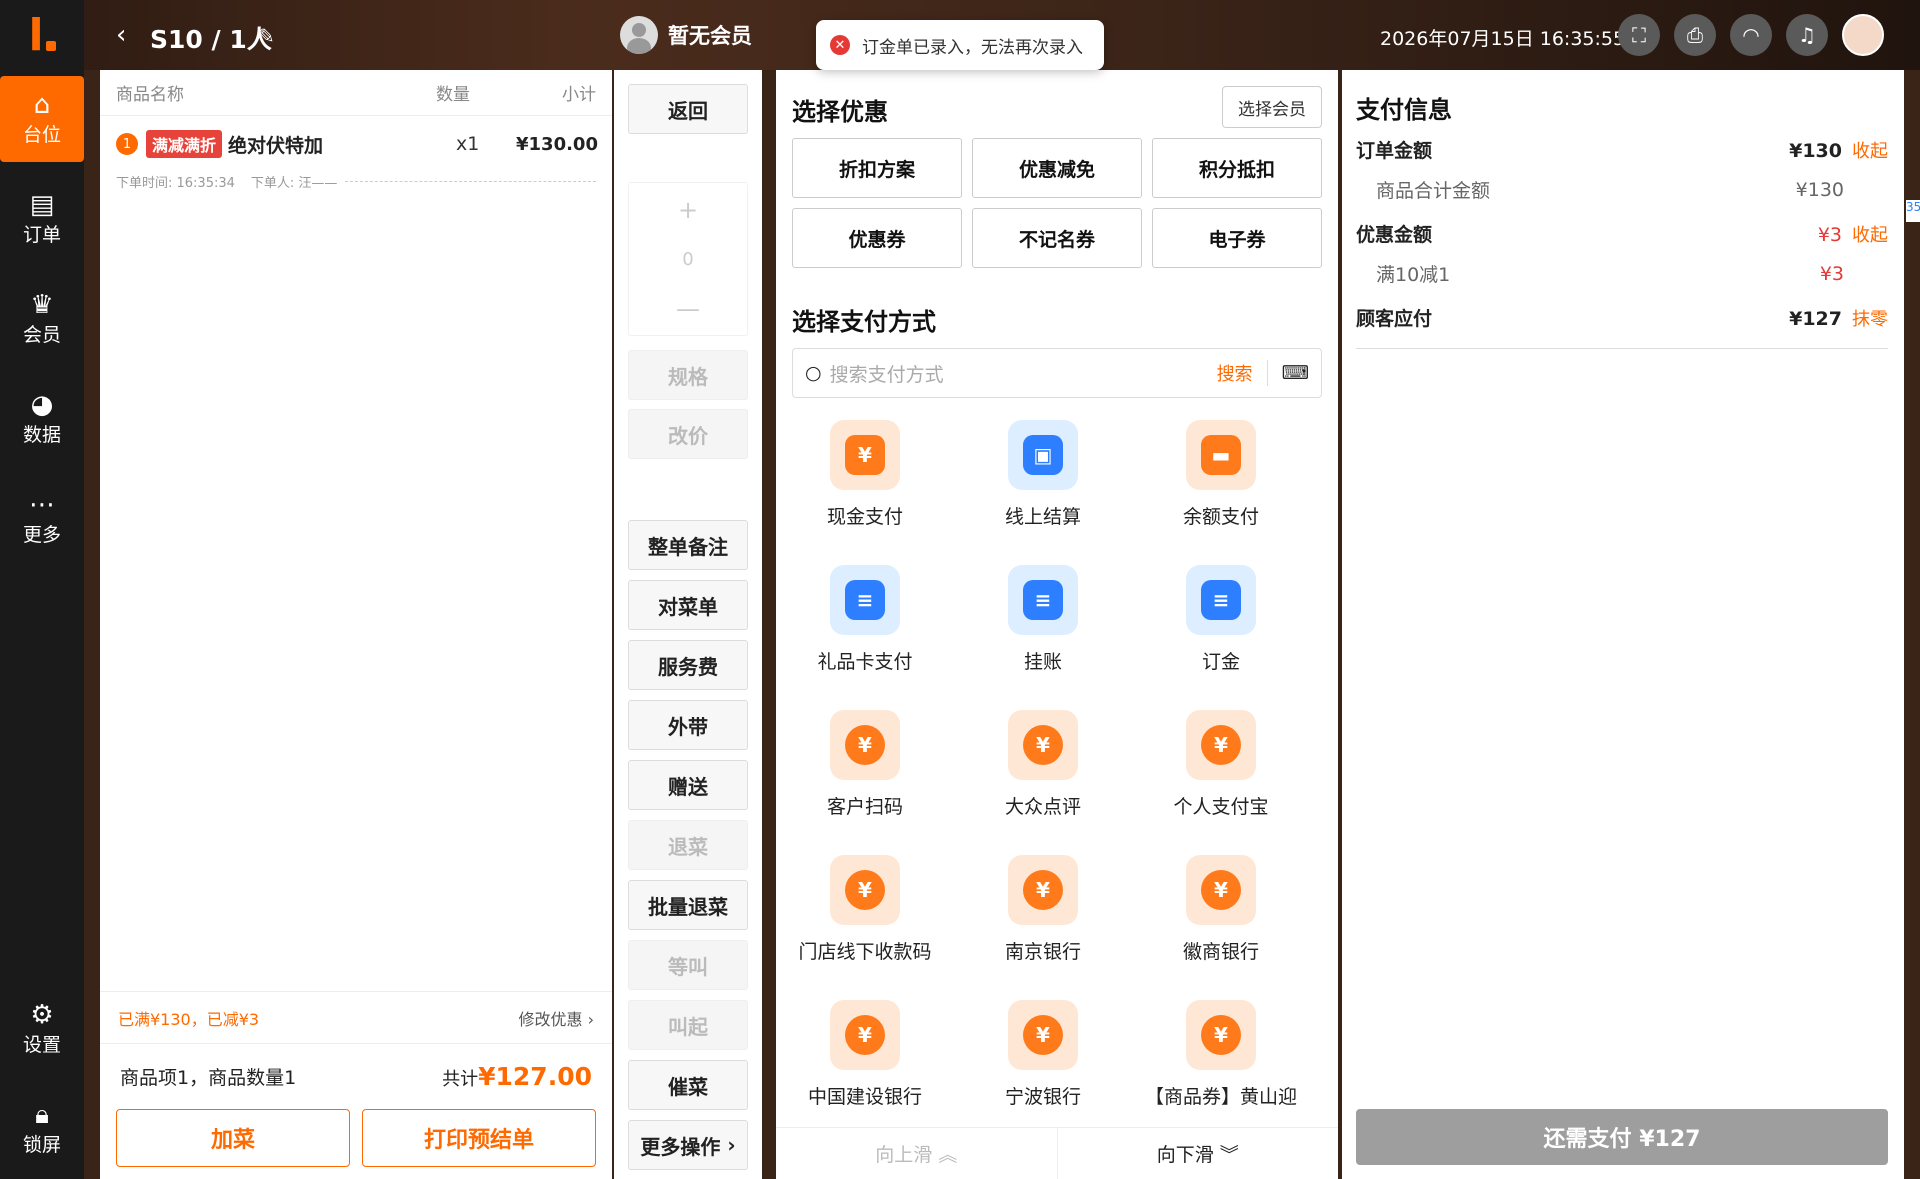 This screenshot has width=1920, height=1179. I want to click on item-count: 商品项1，商品数量1, so click(208, 1078).